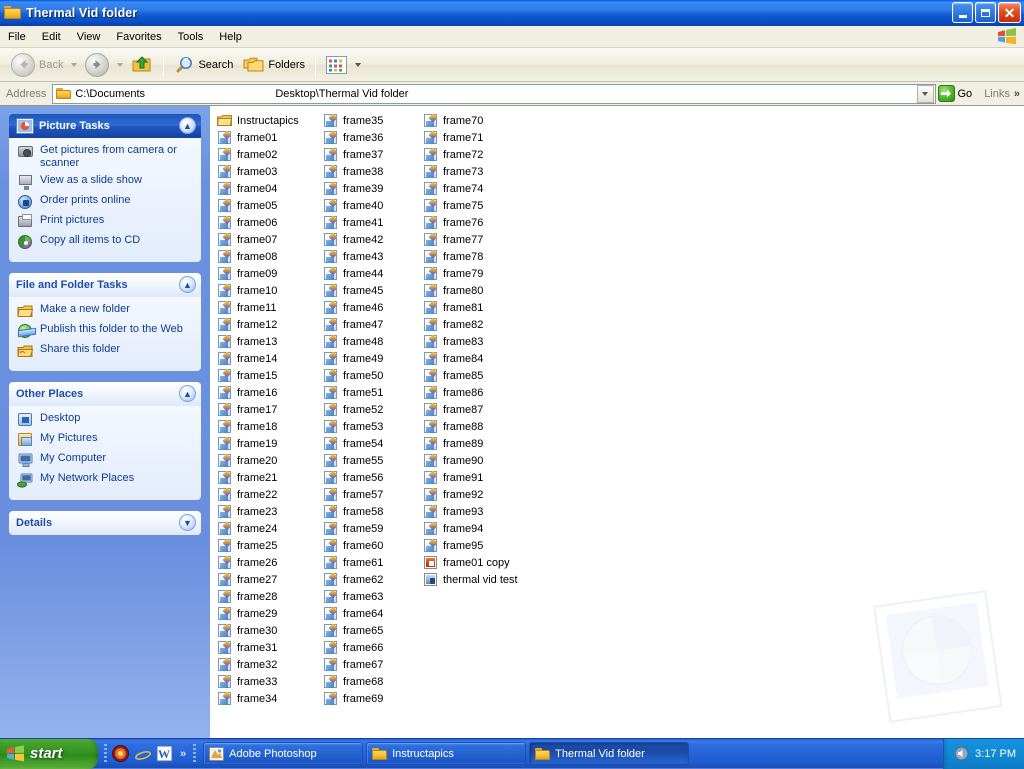 Image resolution: width=1024 pixels, height=769 pixels. Describe the element at coordinates (471, 188) in the screenshot. I see `file-item: frame74` at that location.